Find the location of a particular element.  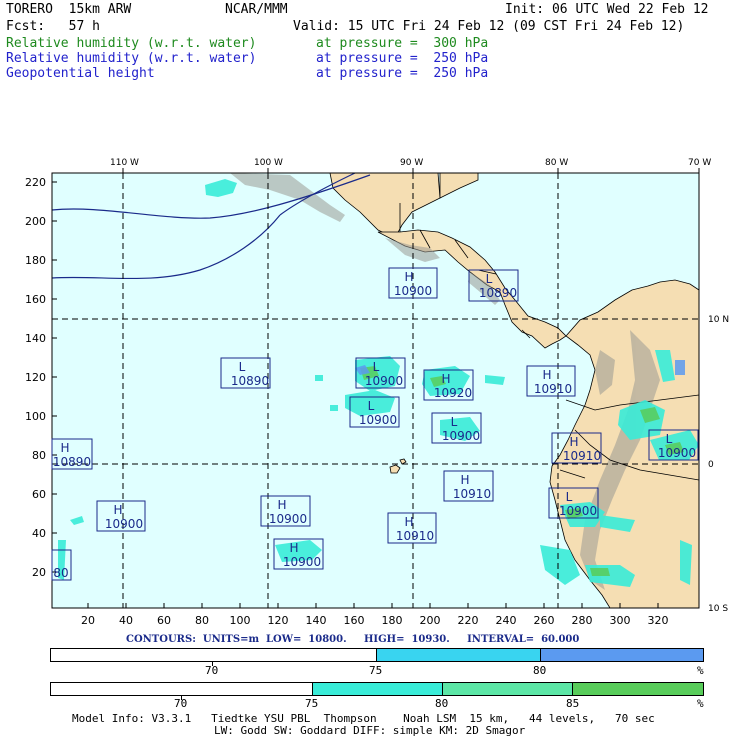

x-tick-80: 80 is located at coordinates (202, 620).